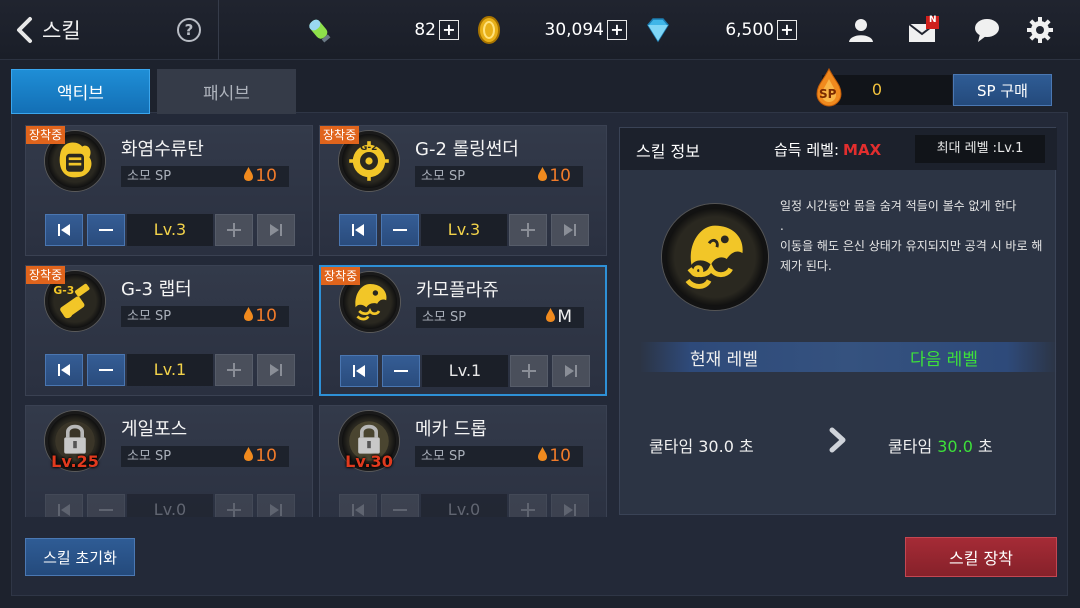 The width and height of the screenshot is (1080, 608). Describe the element at coordinates (154, 429) in the screenshot. I see `skill-name: 게일포스` at that location.